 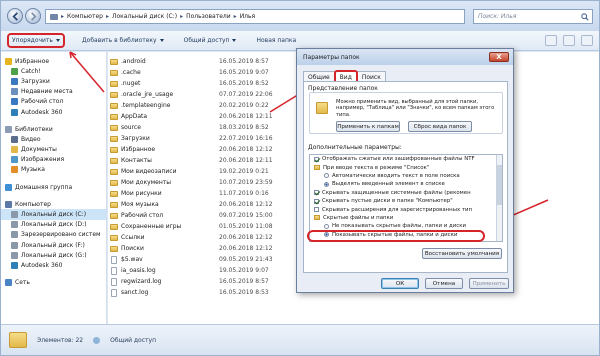 I want to click on setting-item: Выделять введенный элемент в списке, so click(x=406, y=184).